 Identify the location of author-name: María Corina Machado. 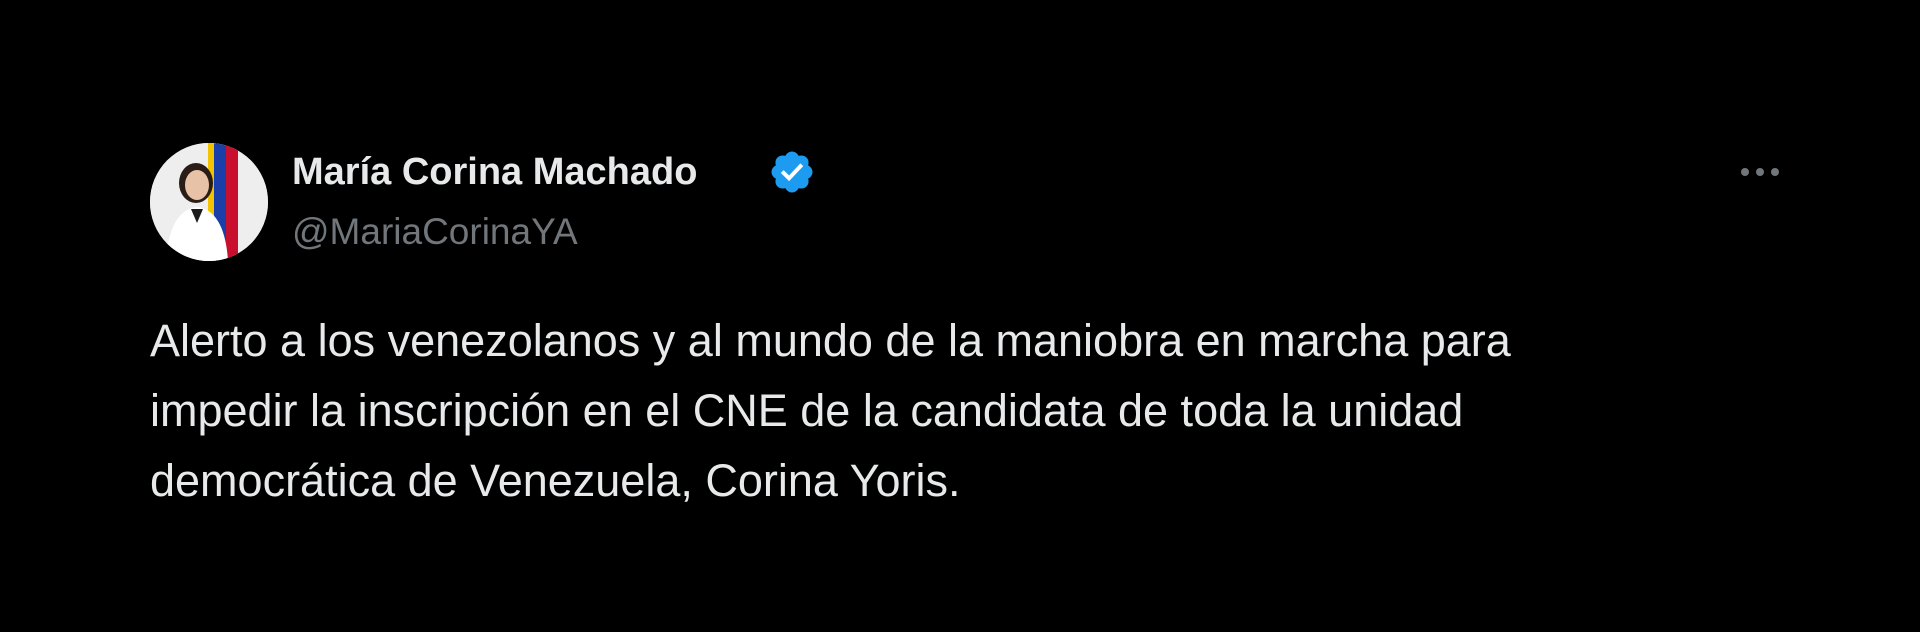
(494, 172).